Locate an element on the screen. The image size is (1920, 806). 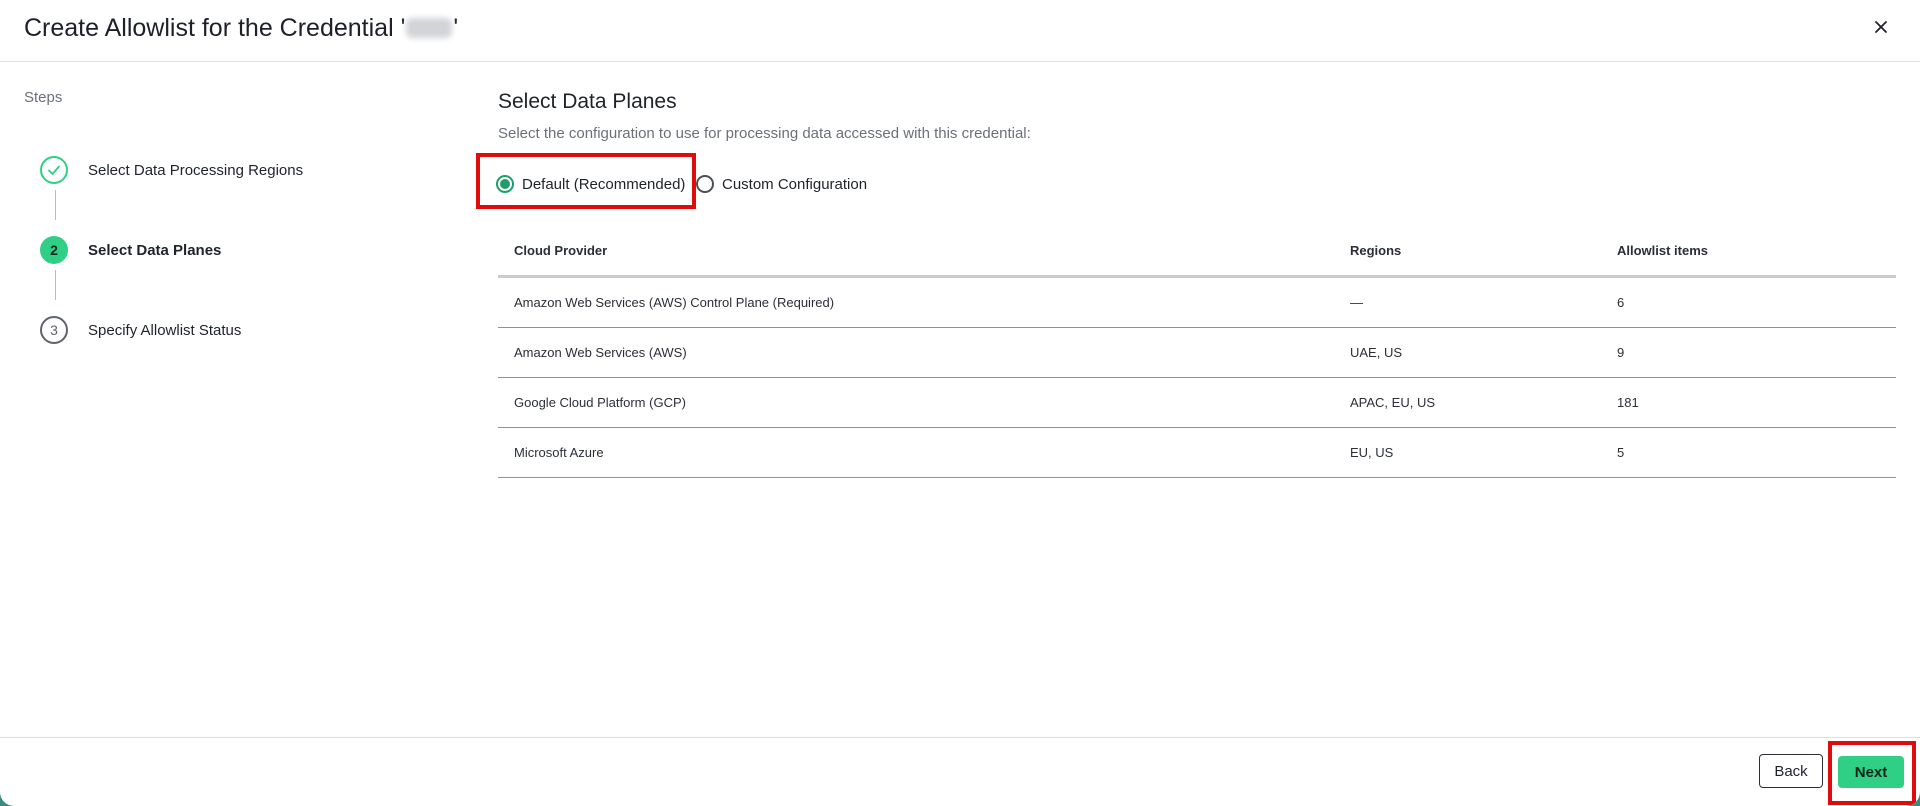
cell-regions: EU, US is located at coordinates (1372, 452).